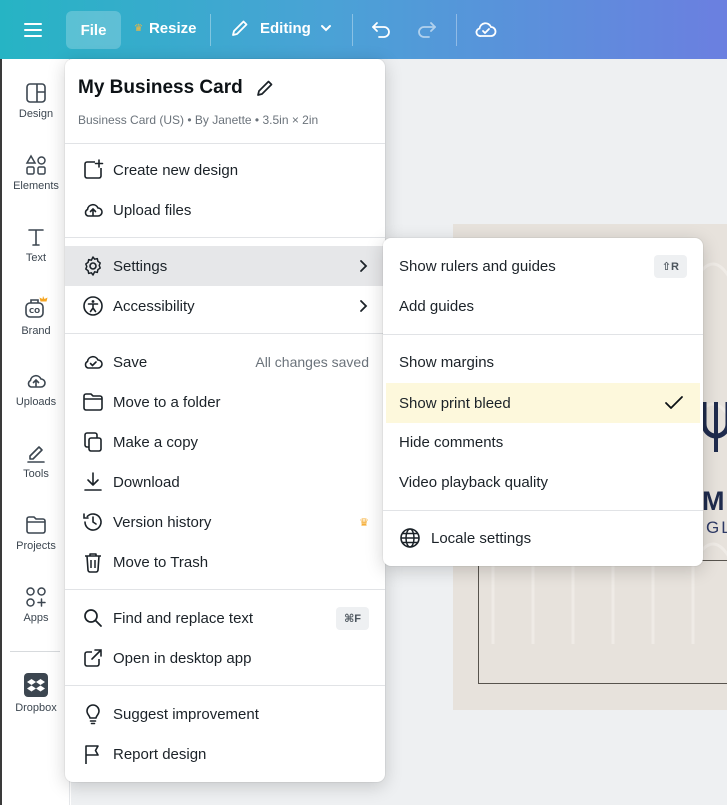 The image size is (727, 805). Describe the element at coordinates (714, 501) in the screenshot. I see `logo-text-line1: MP` at that location.